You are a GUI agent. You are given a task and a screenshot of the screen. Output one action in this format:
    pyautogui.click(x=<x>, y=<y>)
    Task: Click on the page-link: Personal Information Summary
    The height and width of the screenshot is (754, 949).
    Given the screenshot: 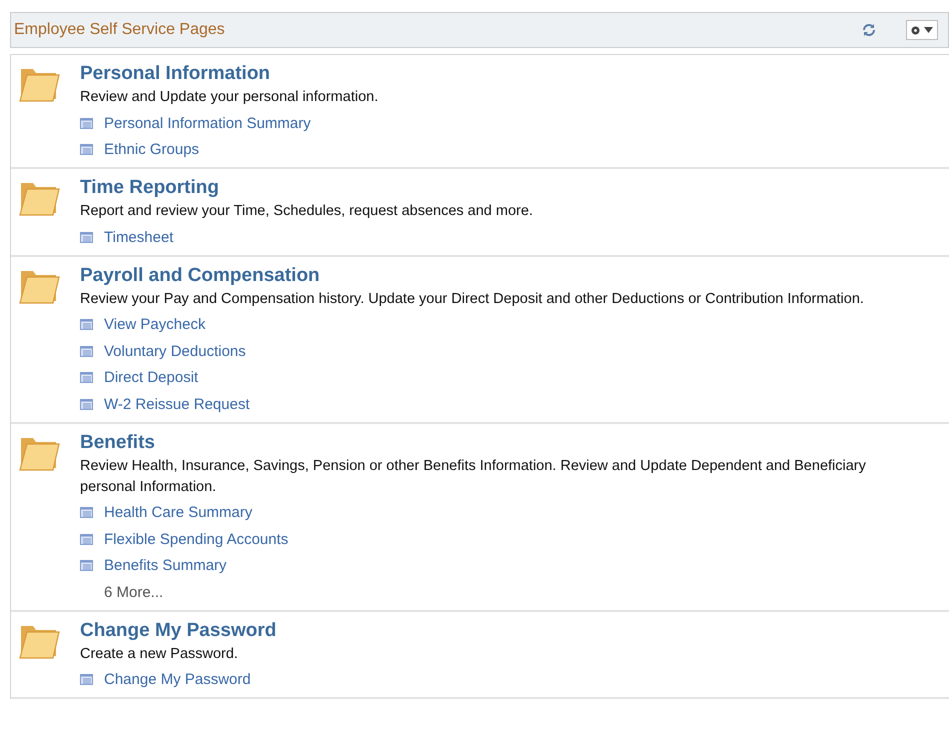 What is the action you would take?
    pyautogui.click(x=207, y=123)
    